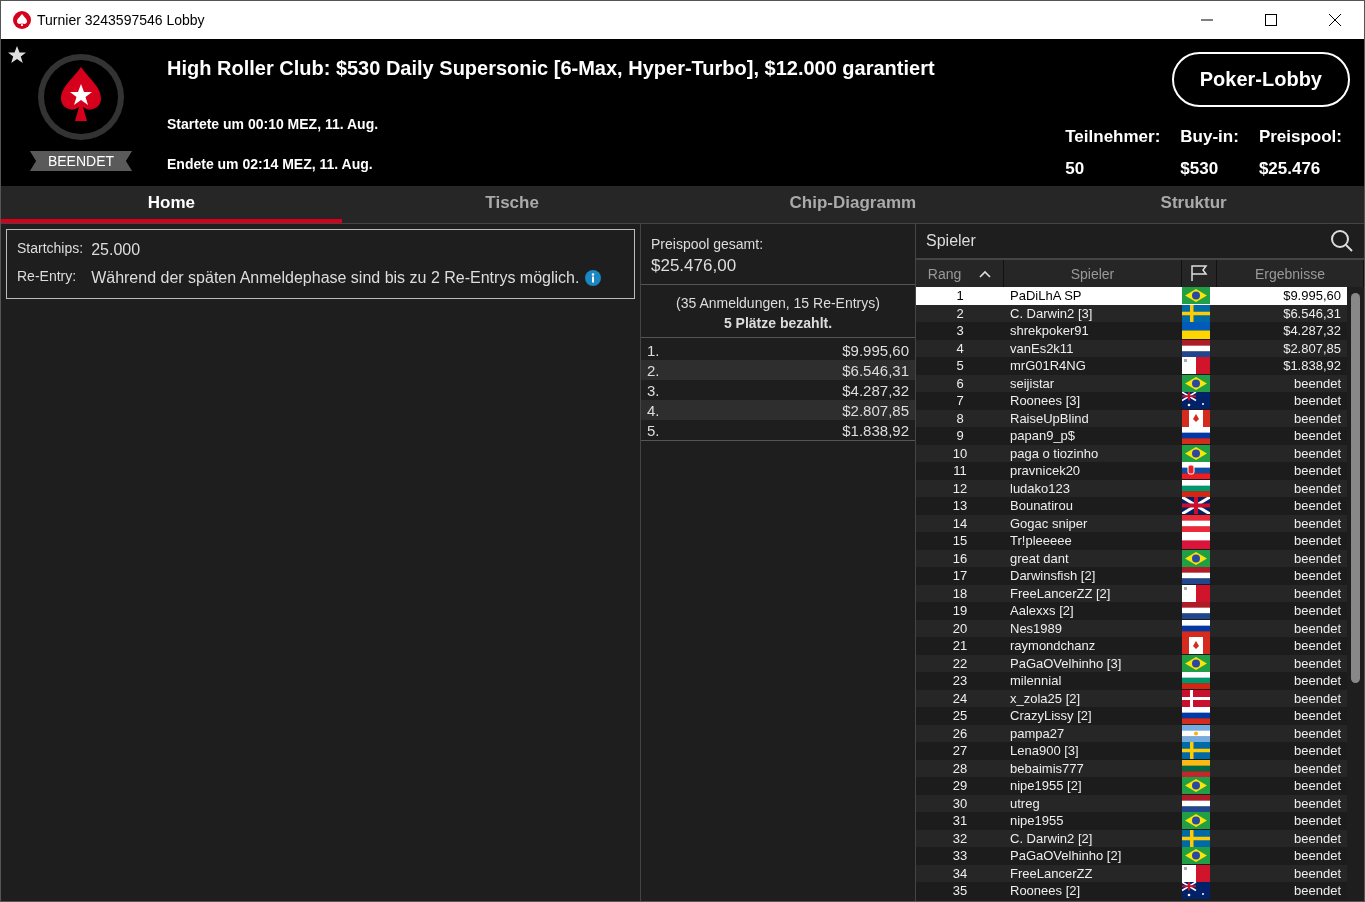 The width and height of the screenshot is (1365, 902). What do you see at coordinates (960, 366) in the screenshot?
I see `rank-cell-text: 5` at bounding box center [960, 366].